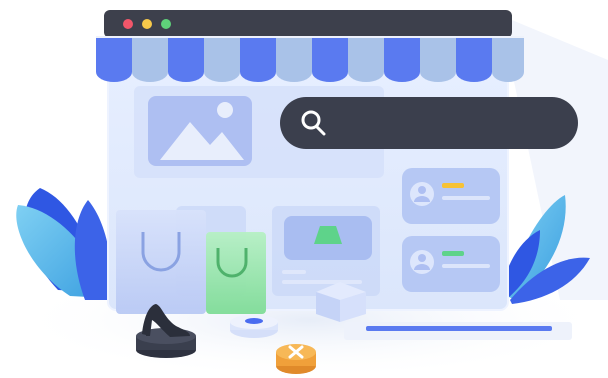 The width and height of the screenshot is (608, 378). Describe the element at coordinates (147, 24) in the screenshot. I see `window-minimize-dot` at that location.